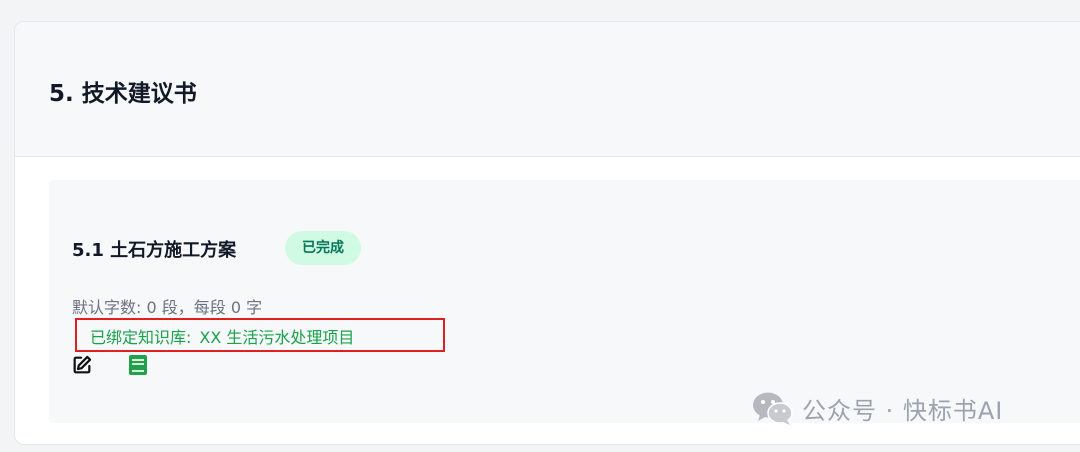 The image size is (1080, 452). Describe the element at coordinates (773, 408) in the screenshot. I see `wechat-icon` at that location.